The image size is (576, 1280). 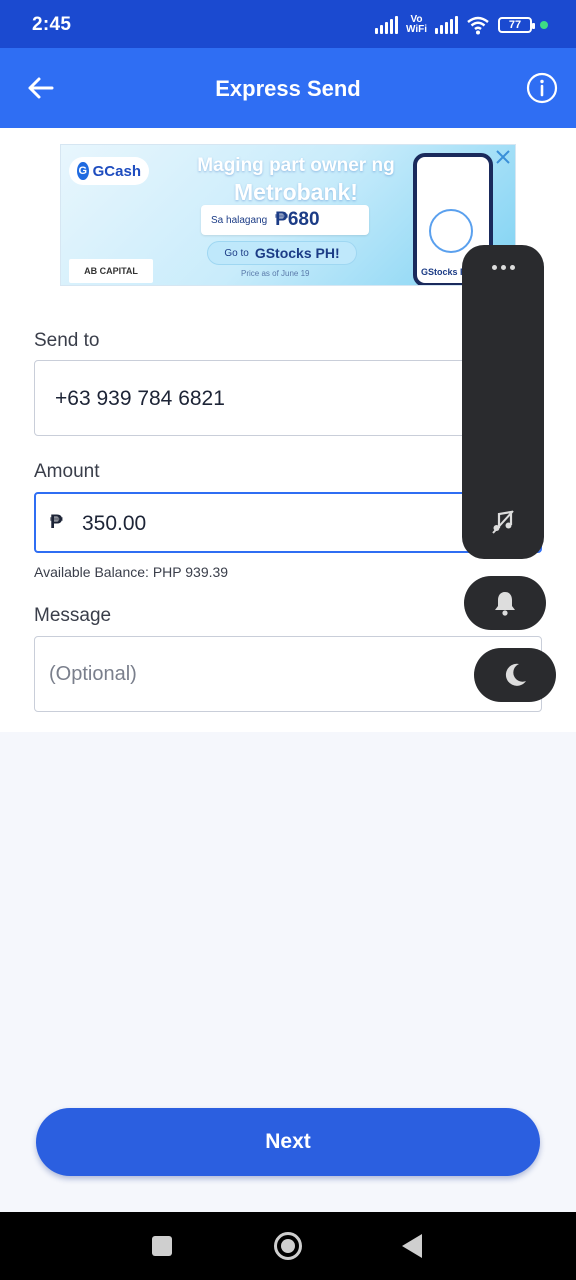 I want to click on send-to-value: +63 939 784 6821, so click(x=140, y=398).